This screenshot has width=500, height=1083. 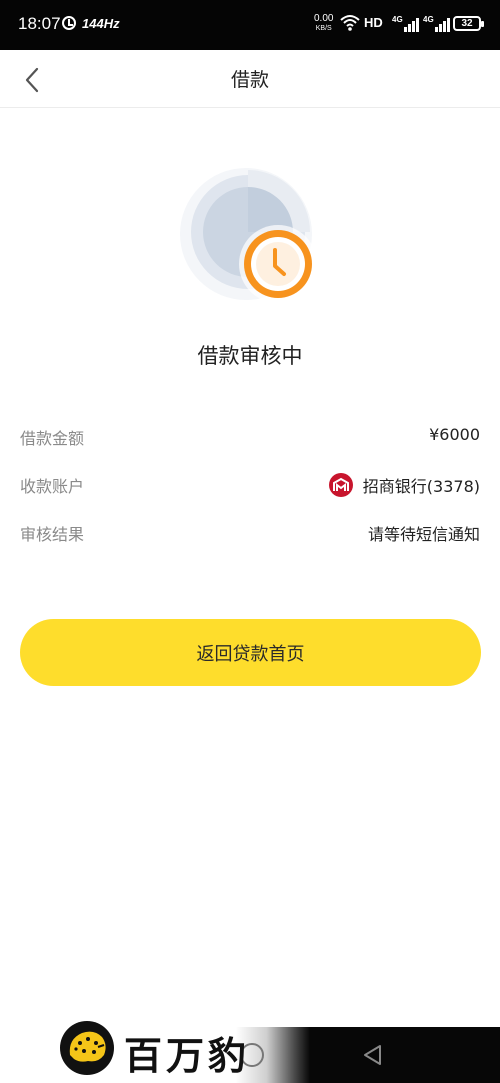 I want to click on hd-badge: HD, so click(x=373, y=22).